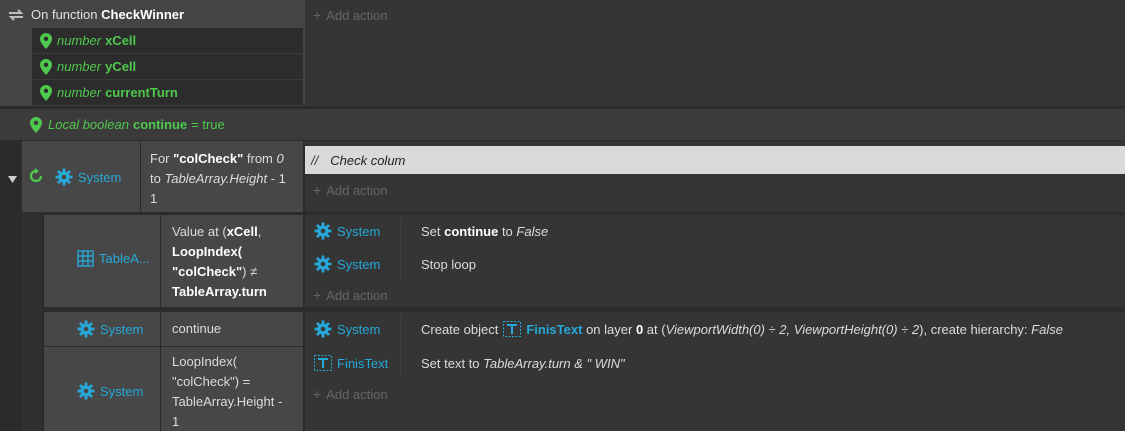 The width and height of the screenshot is (1125, 431). Describe the element at coordinates (141, 92) in the screenshot. I see `param-name: currentTurn` at that location.